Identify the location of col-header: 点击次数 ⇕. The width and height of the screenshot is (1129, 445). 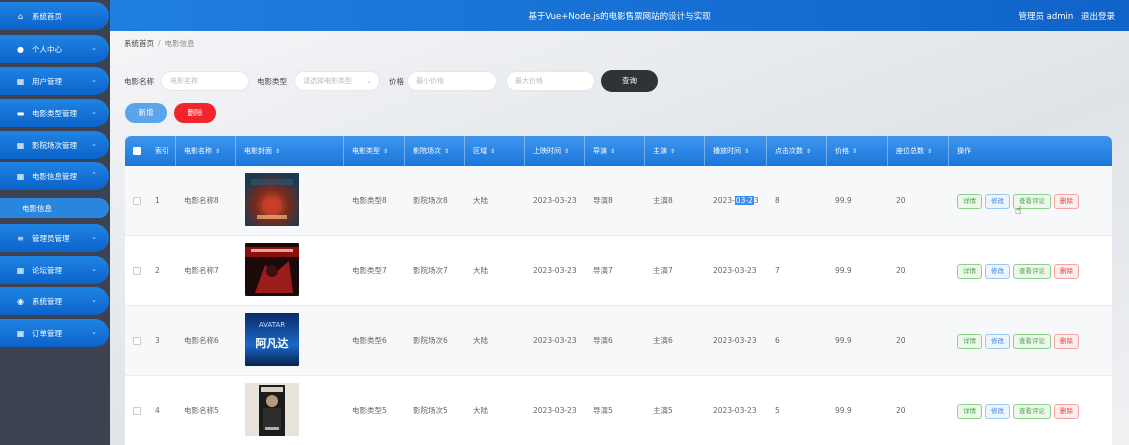
(797, 151).